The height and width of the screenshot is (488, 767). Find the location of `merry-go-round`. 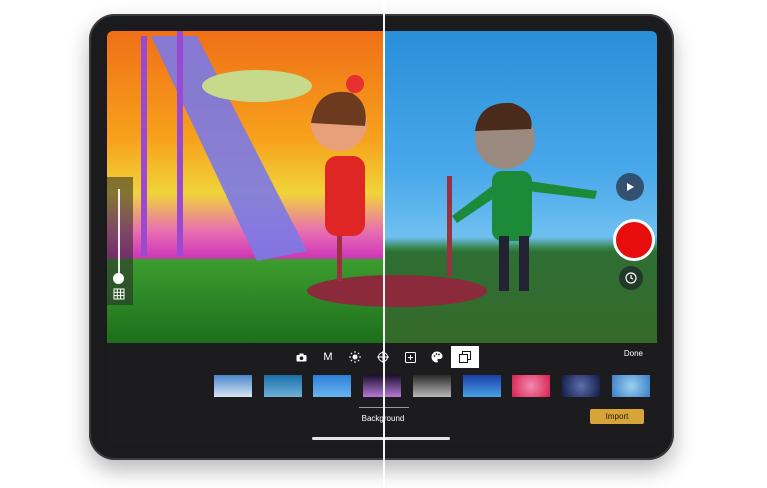

merry-go-round is located at coordinates (397, 291).